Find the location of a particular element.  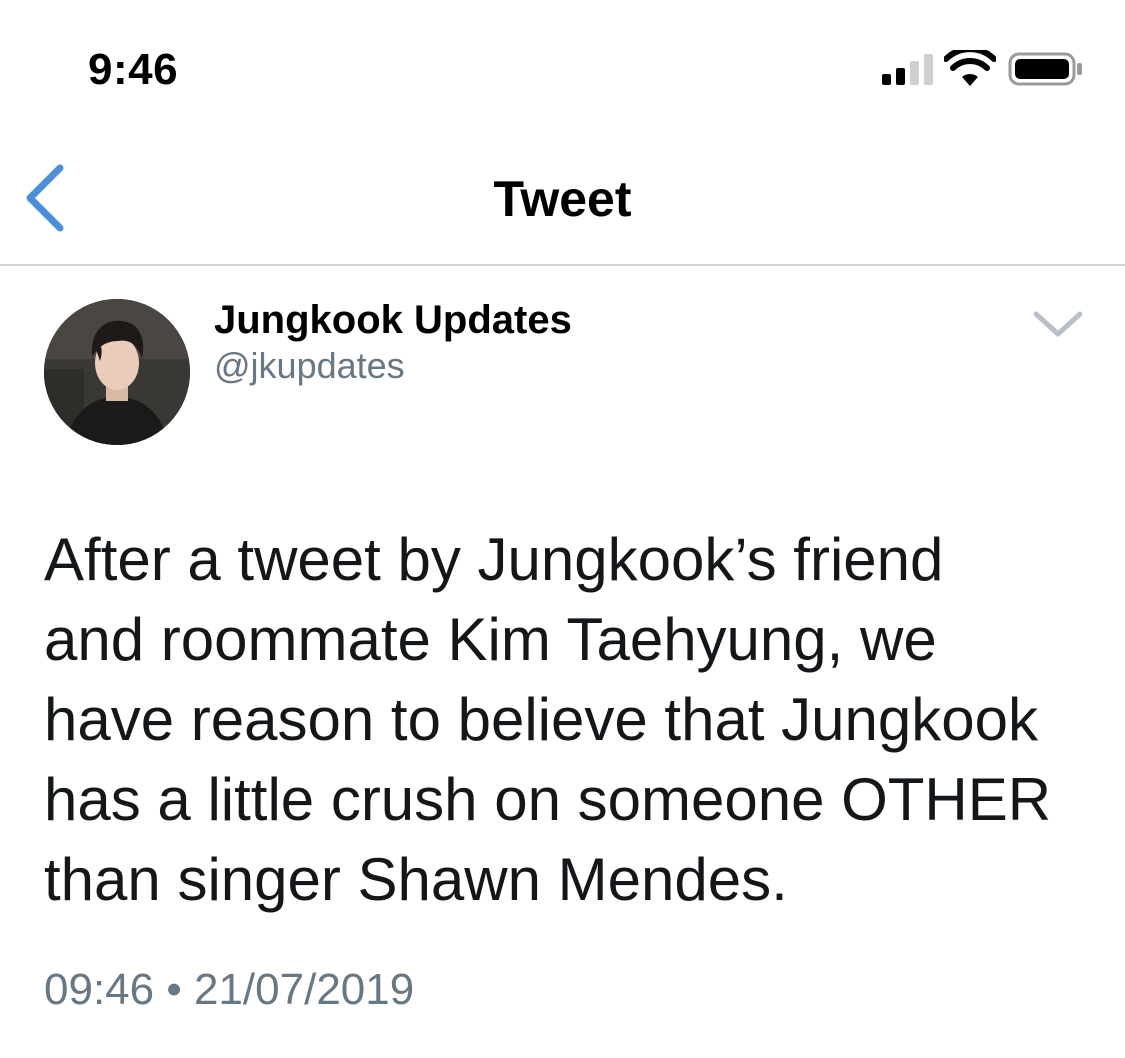

wifi-icon is located at coordinates (970, 68).